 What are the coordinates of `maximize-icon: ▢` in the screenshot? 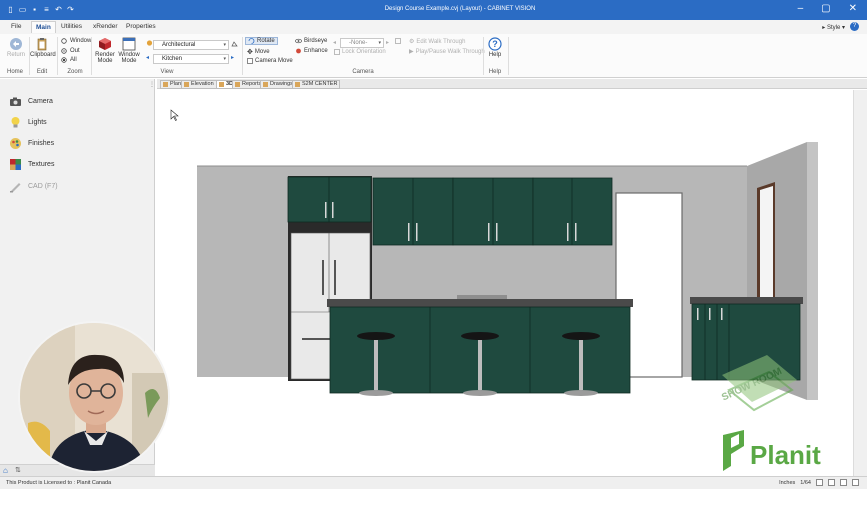 It's located at (825, 8).